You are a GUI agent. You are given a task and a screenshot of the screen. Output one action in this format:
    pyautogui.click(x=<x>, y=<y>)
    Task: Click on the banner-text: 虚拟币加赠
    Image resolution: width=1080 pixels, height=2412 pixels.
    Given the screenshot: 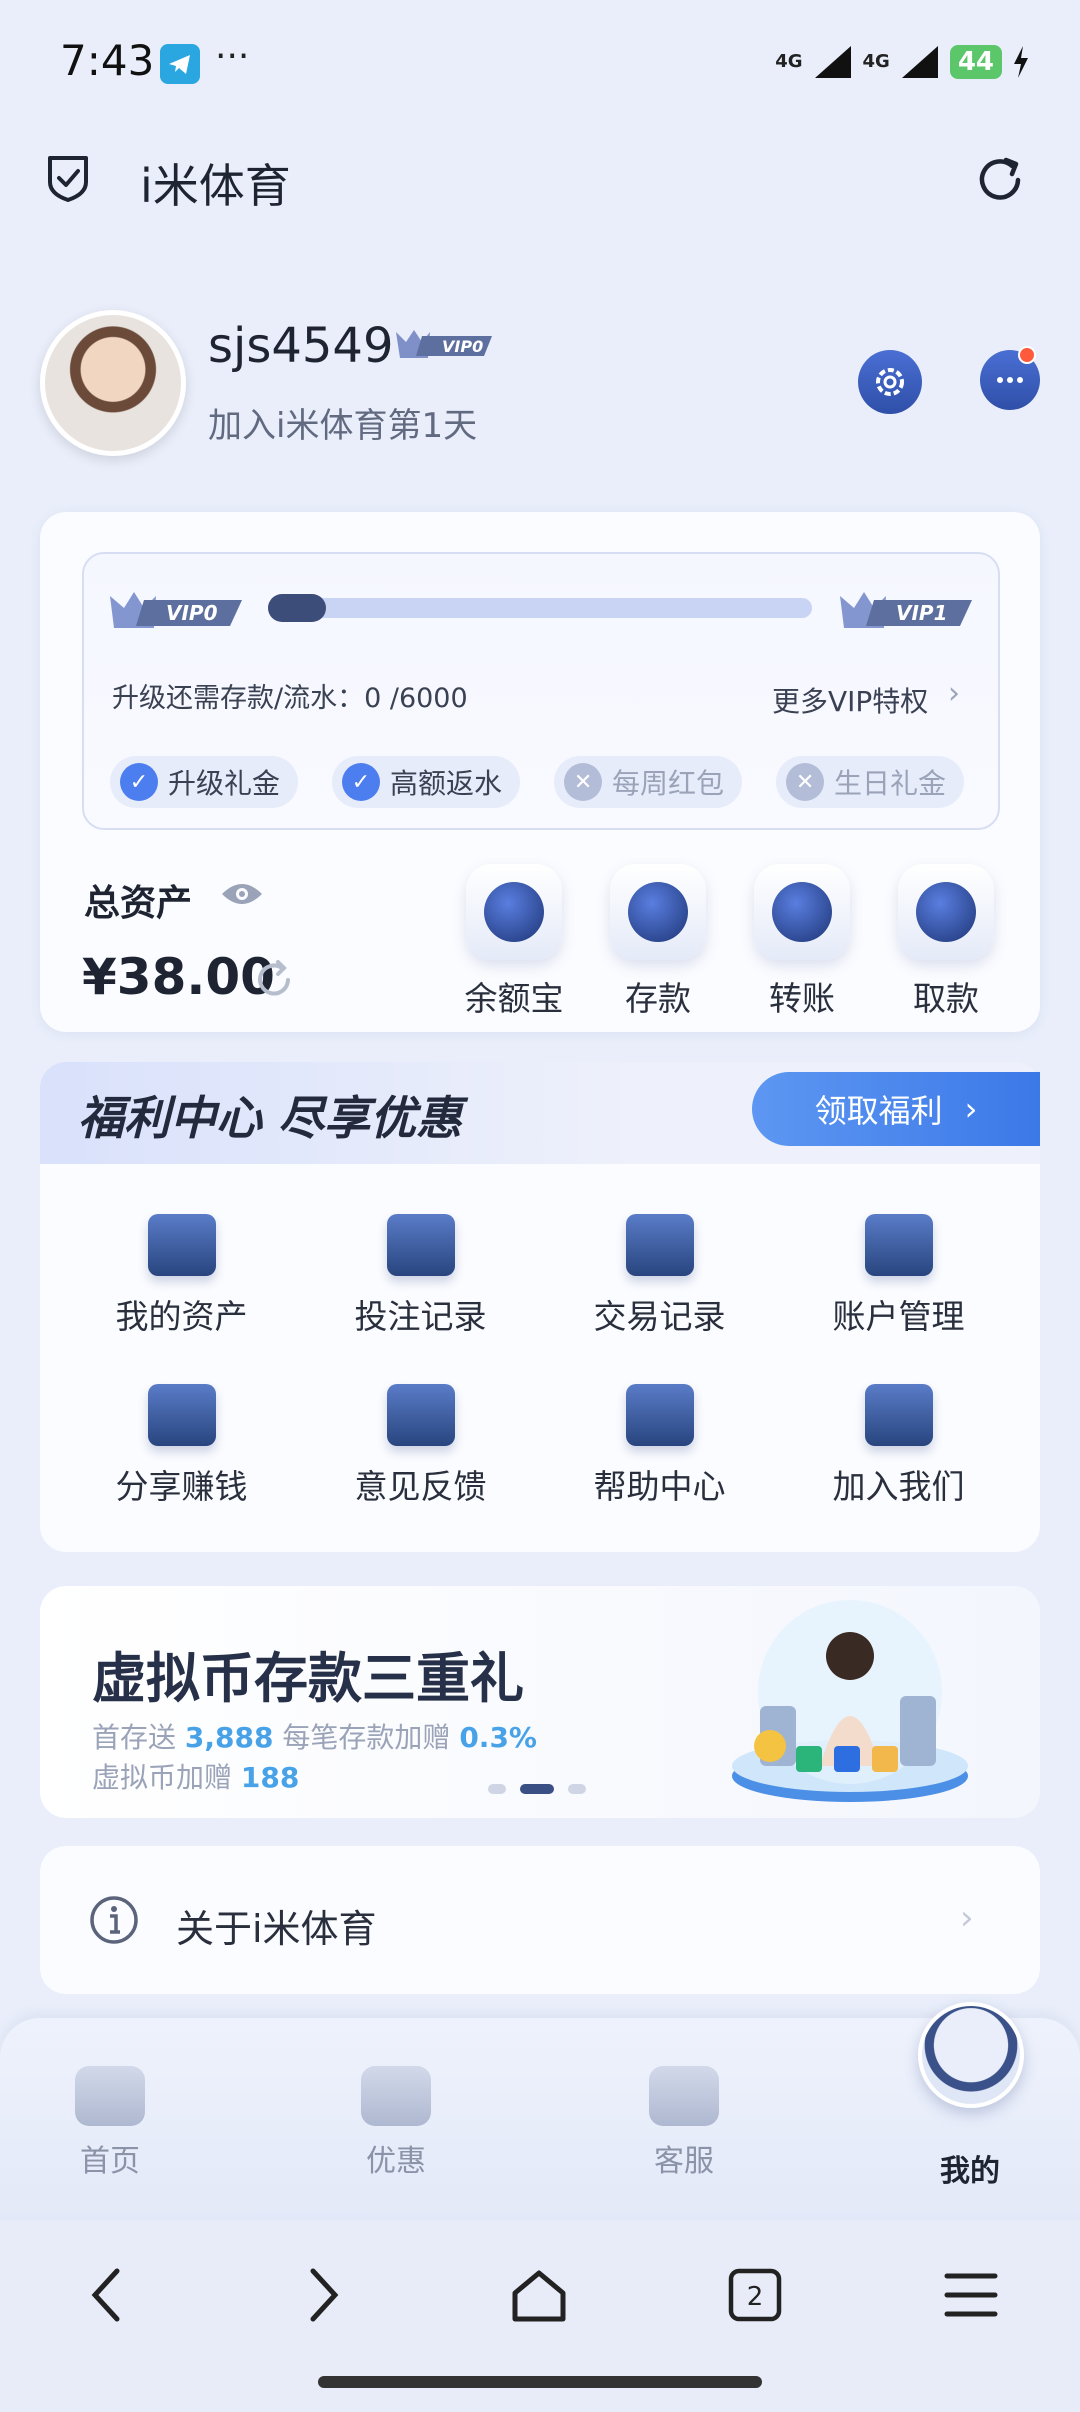 What is the action you would take?
    pyautogui.click(x=162, y=1777)
    